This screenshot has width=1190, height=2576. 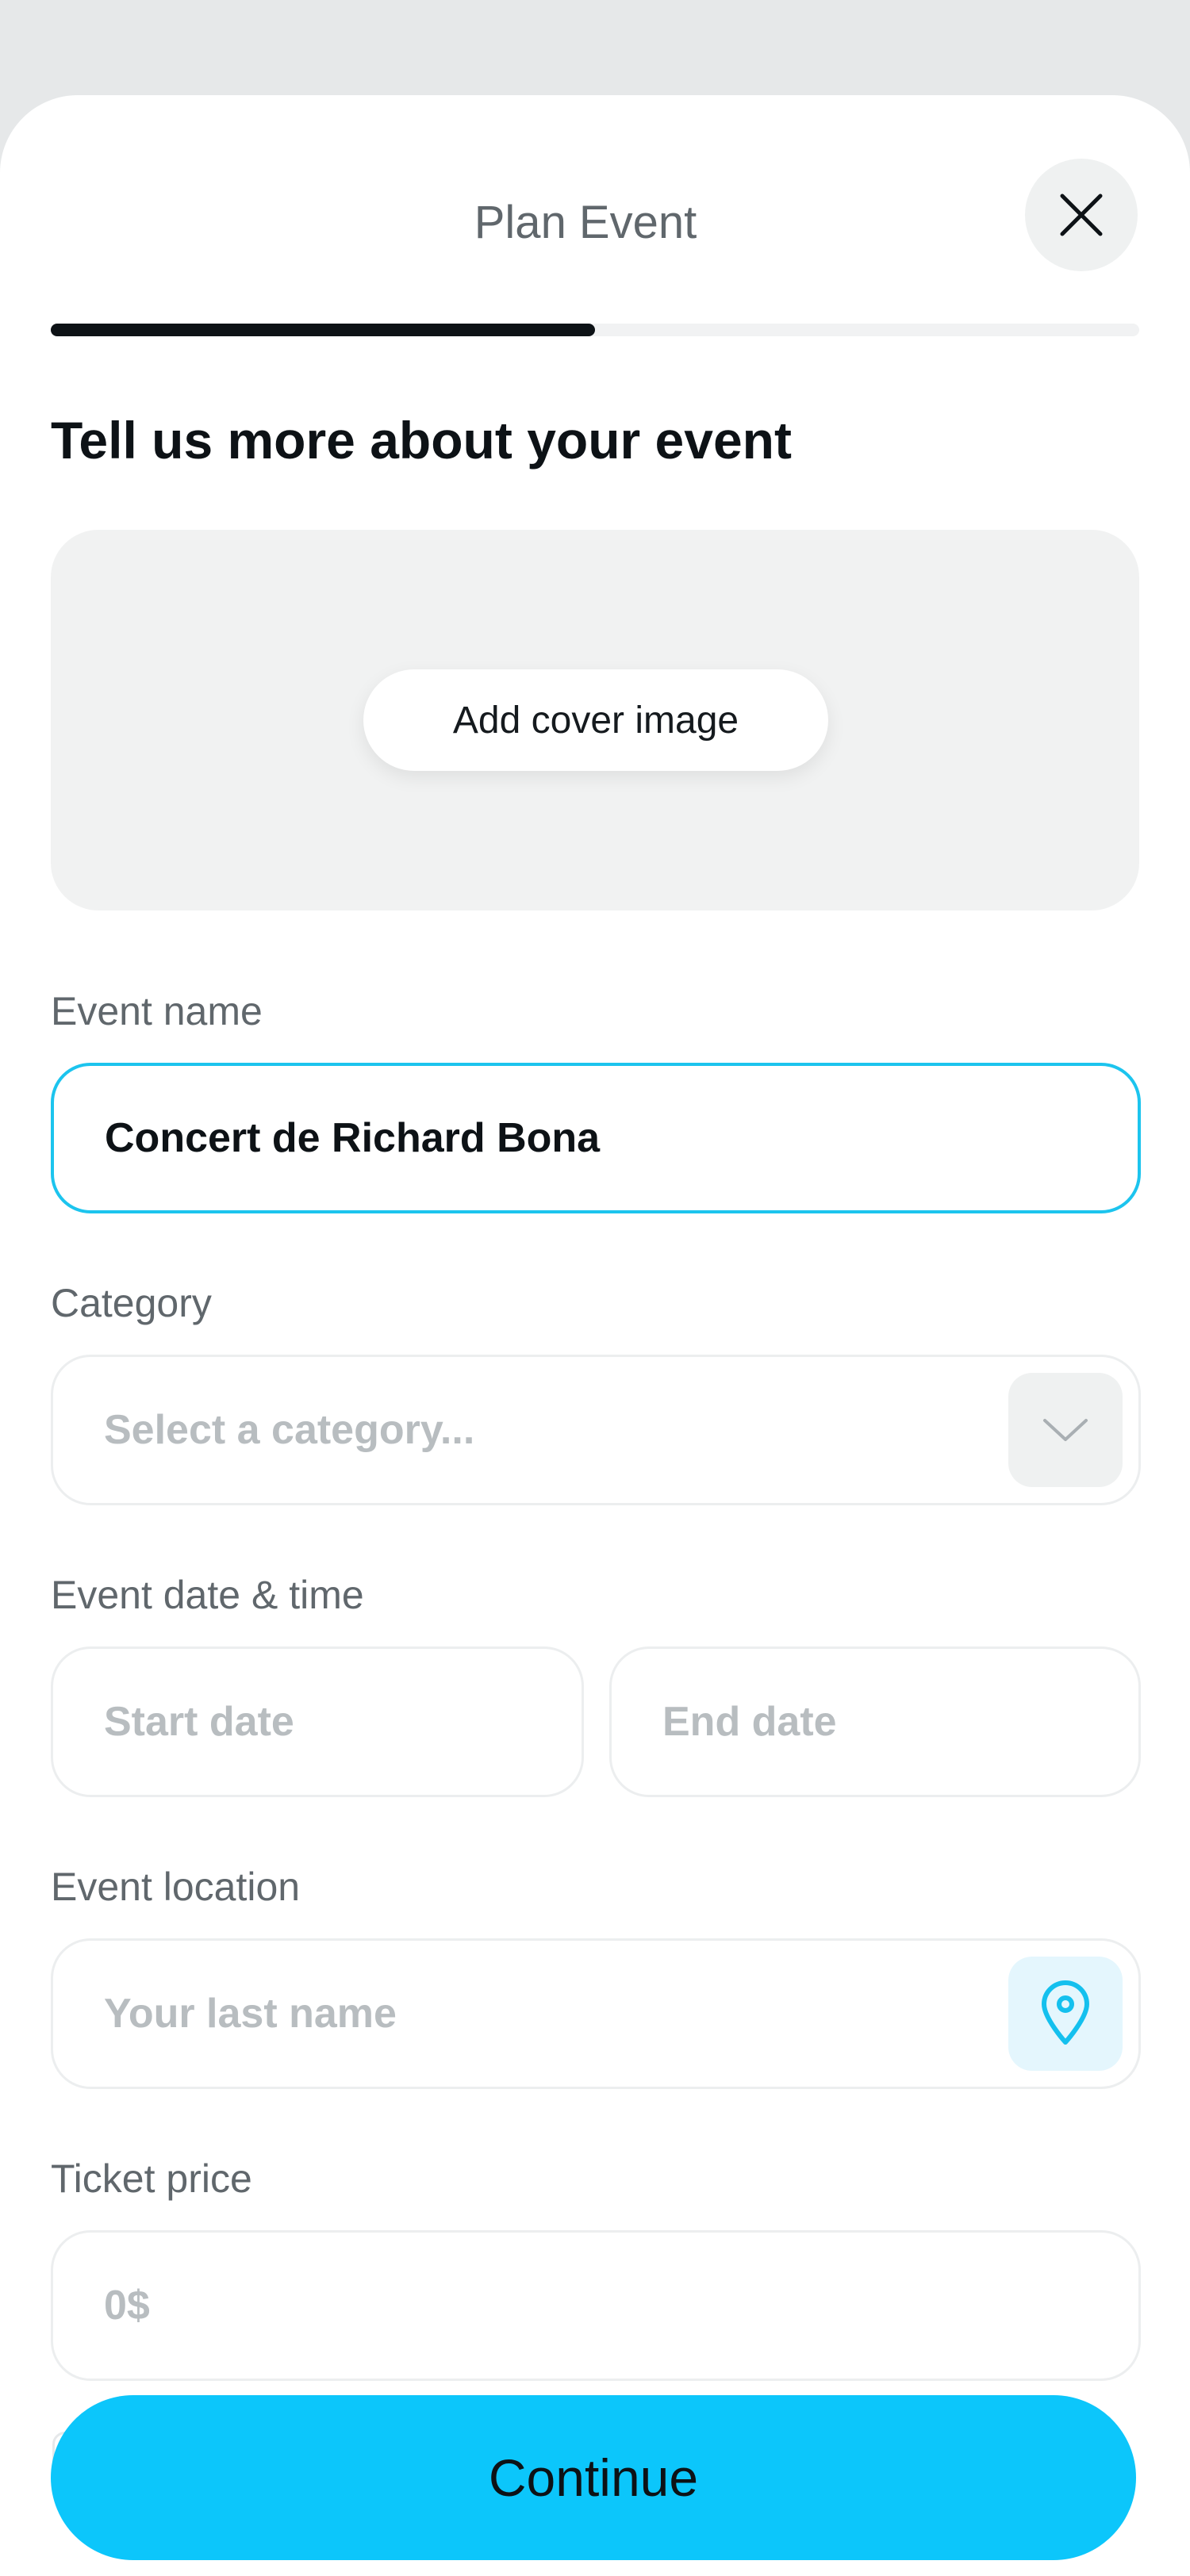 I want to click on start-date-input: Start date, so click(x=317, y=1721).